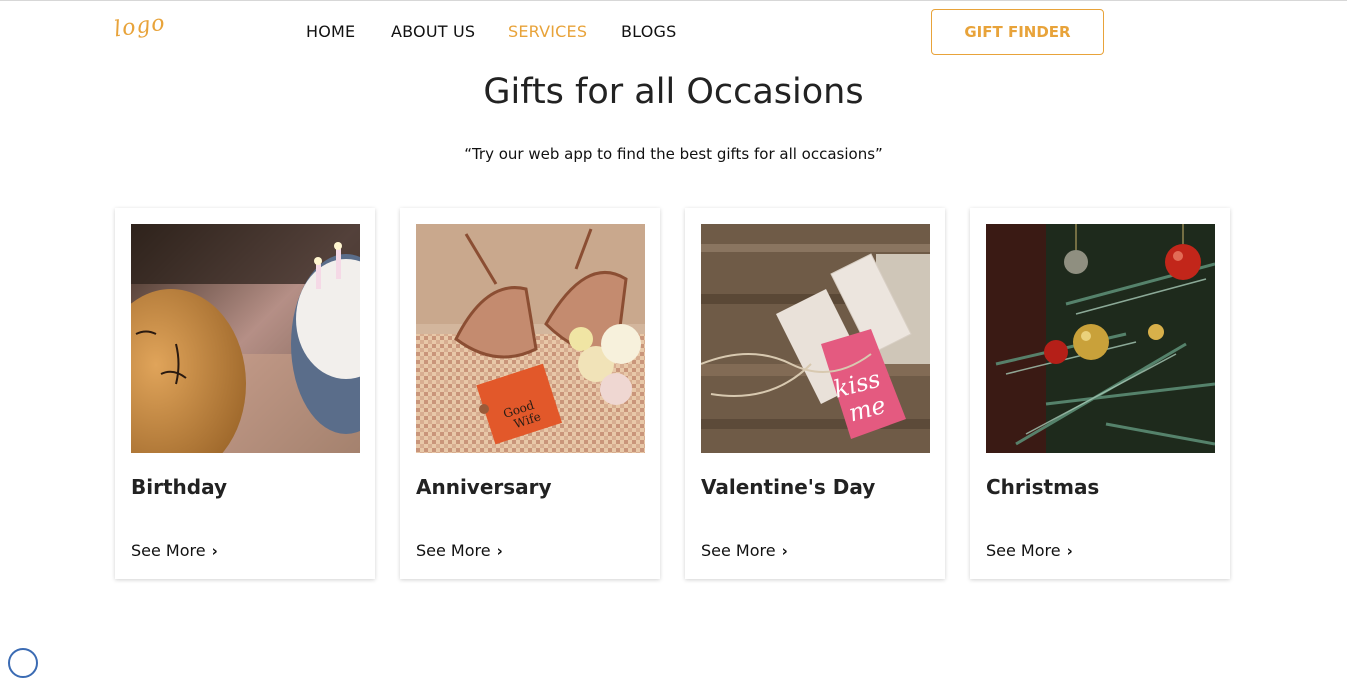 The image size is (1347, 678). I want to click on top-divider, so click(673, 0).